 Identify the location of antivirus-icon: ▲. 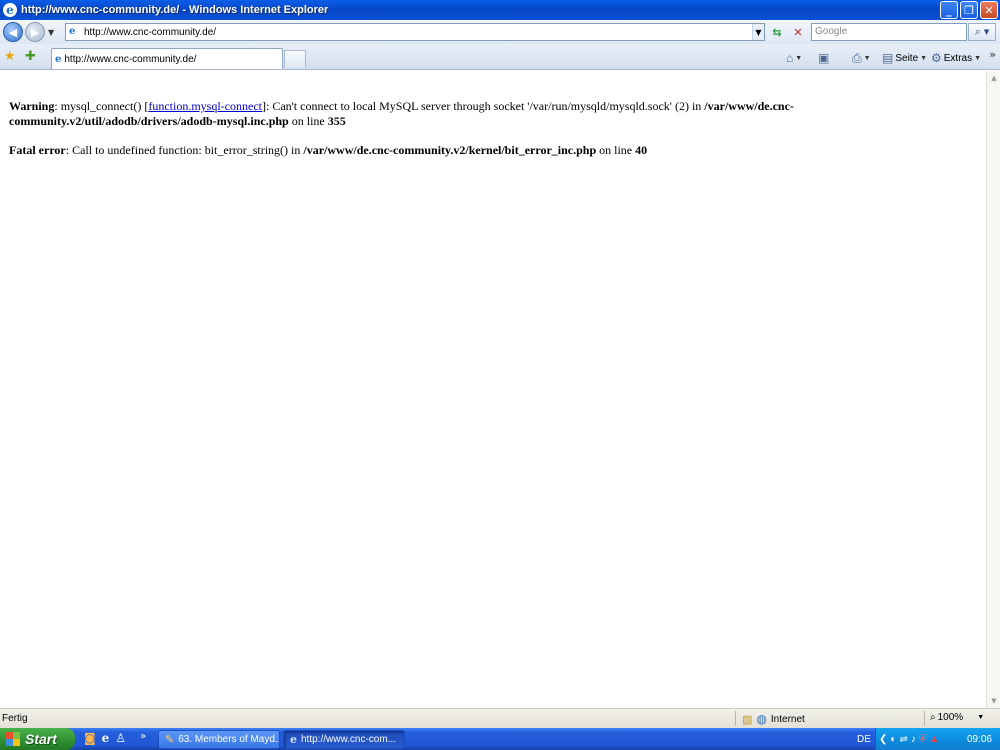
(934, 739).